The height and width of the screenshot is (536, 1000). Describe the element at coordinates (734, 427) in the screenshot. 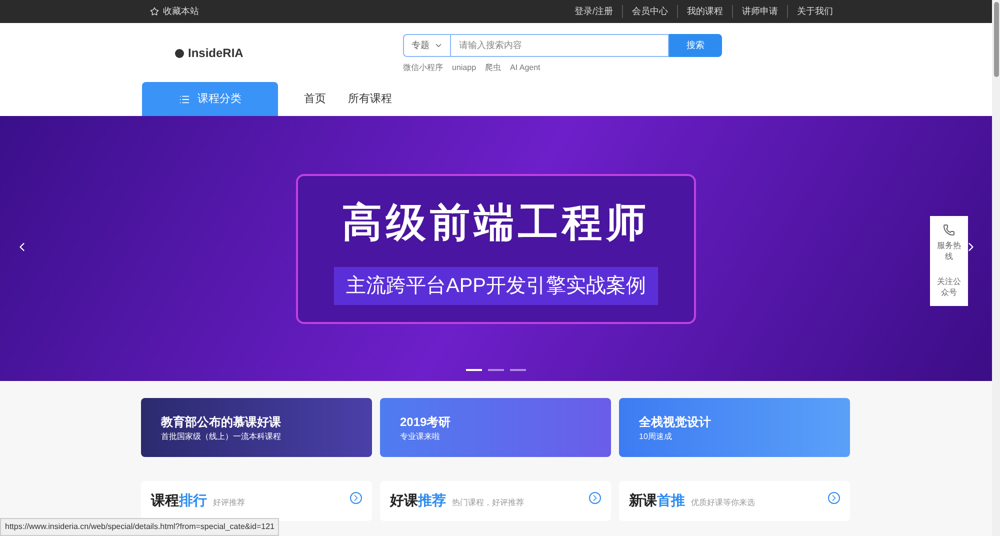

I see `promo-card: 全栈视觉设计 10周速成` at that location.